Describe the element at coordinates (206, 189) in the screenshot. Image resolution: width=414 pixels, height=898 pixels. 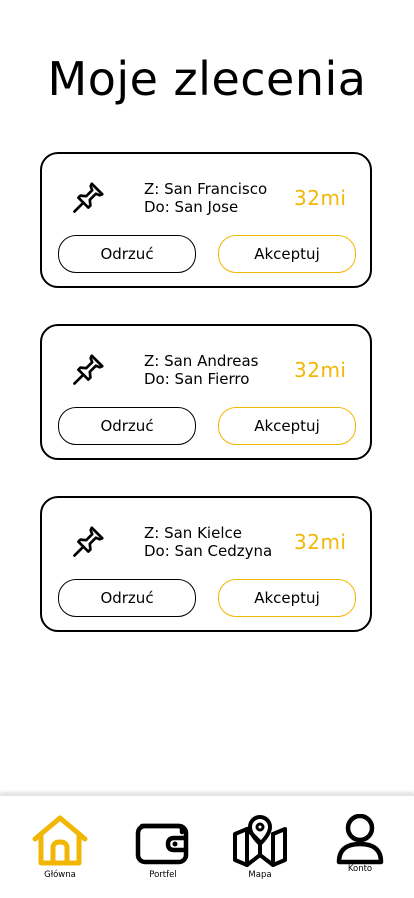
I see `from-address: Z: San Francisco` at that location.